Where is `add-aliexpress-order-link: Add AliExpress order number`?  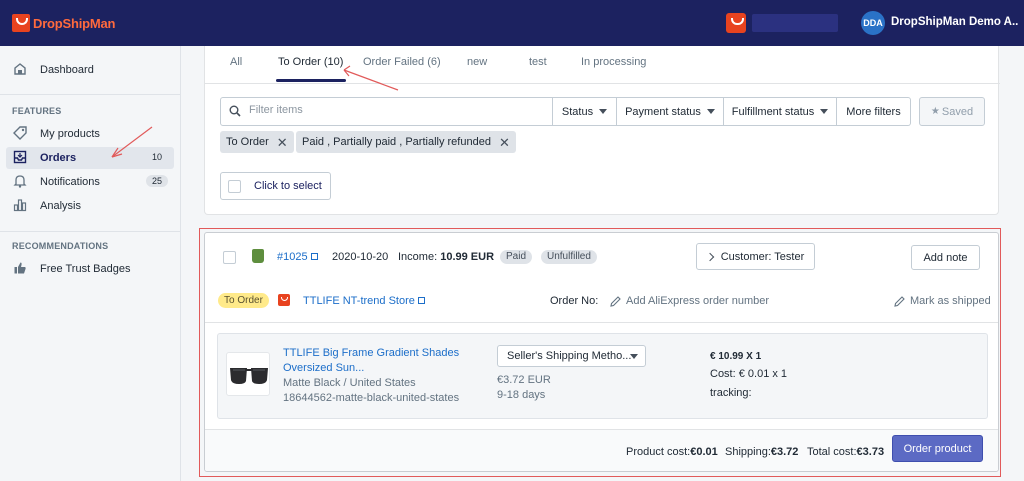 add-aliexpress-order-link: Add AliExpress order number is located at coordinates (697, 301).